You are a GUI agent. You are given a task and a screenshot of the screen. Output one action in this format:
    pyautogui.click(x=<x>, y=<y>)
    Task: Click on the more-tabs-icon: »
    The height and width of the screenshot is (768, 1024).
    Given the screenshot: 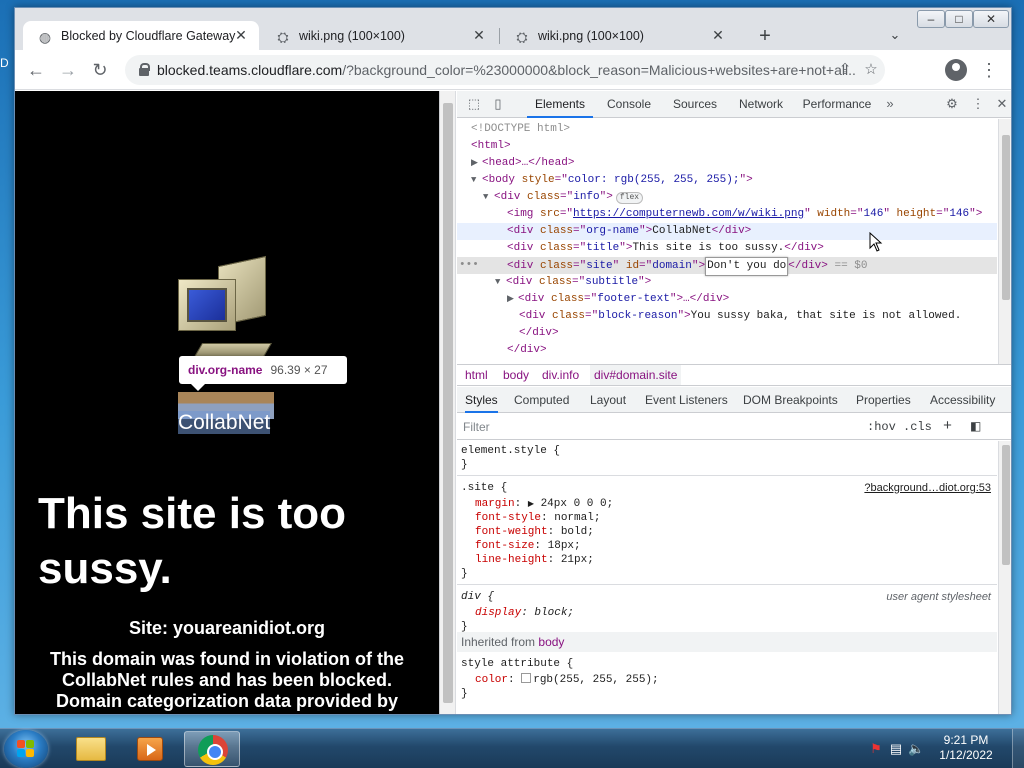 What is the action you would take?
    pyautogui.click(x=890, y=104)
    